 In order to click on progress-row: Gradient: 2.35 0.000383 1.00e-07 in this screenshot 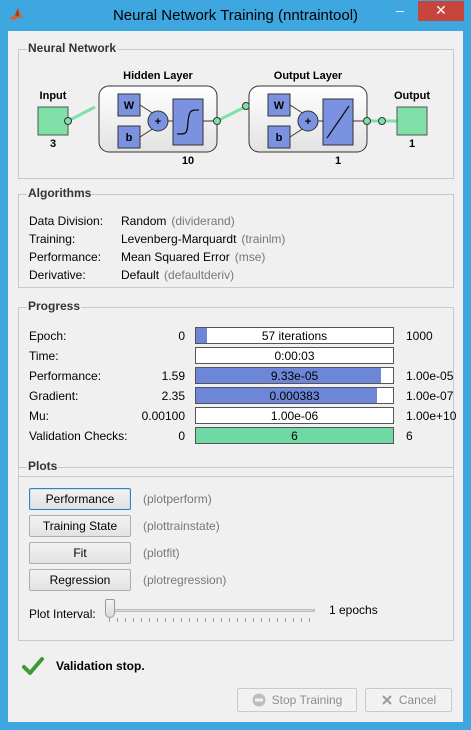, I will do `click(241, 396)`.